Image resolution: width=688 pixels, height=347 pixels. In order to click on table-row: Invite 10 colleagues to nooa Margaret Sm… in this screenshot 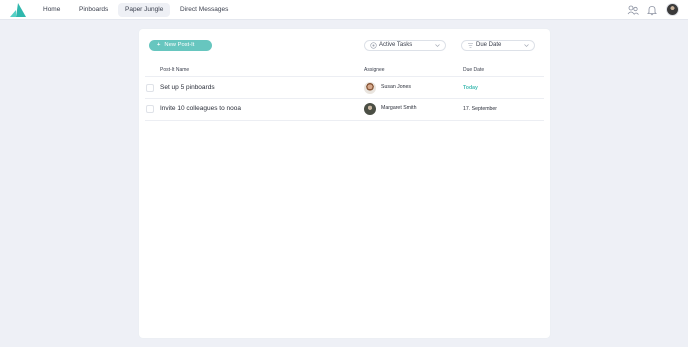, I will do `click(344, 109)`.